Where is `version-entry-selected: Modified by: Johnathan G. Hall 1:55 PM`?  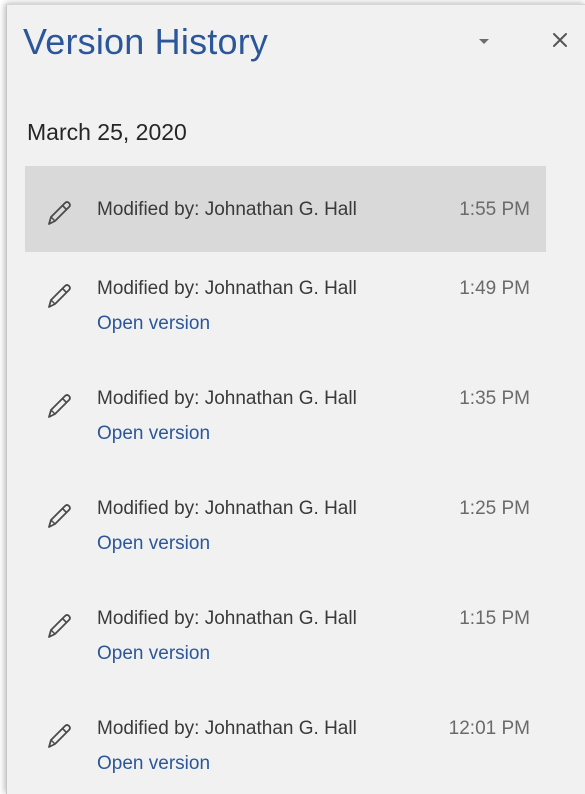 version-entry-selected: Modified by: Johnathan G. Hall 1:55 PM is located at coordinates (285, 209).